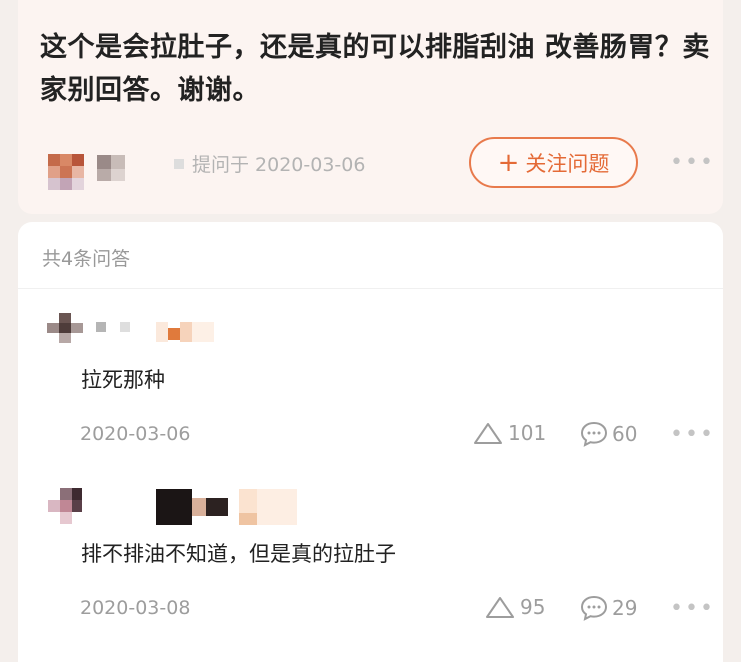 The height and width of the screenshot is (662, 741). Describe the element at coordinates (509, 433) in the screenshot. I see `like-button: 101` at that location.